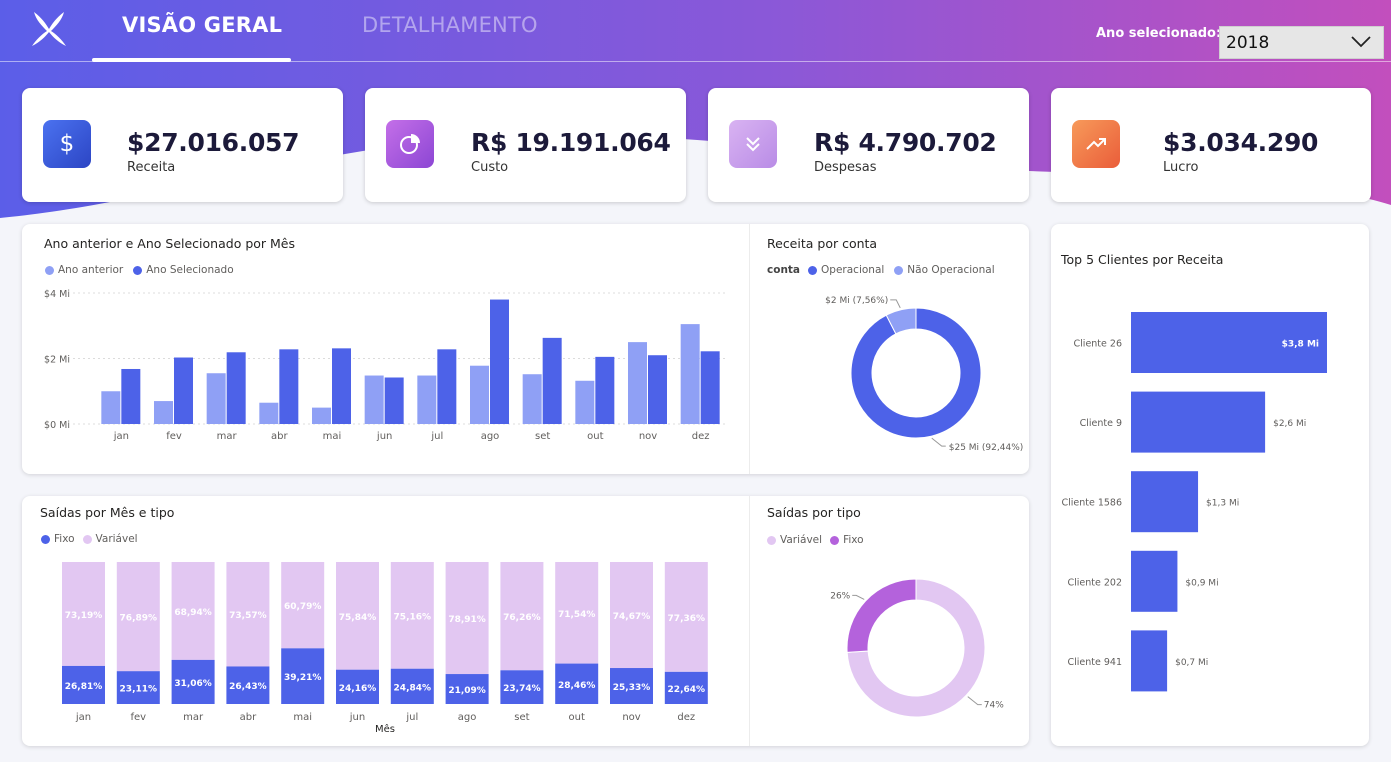  What do you see at coordinates (845, 167) in the screenshot?
I see `kpi-label: Despesas` at bounding box center [845, 167].